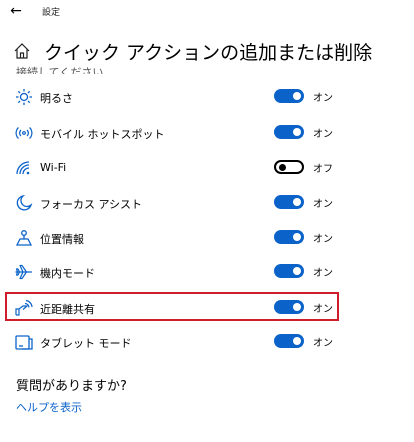  What do you see at coordinates (24, 342) in the screenshot?
I see `tablet-mode-icon` at bounding box center [24, 342].